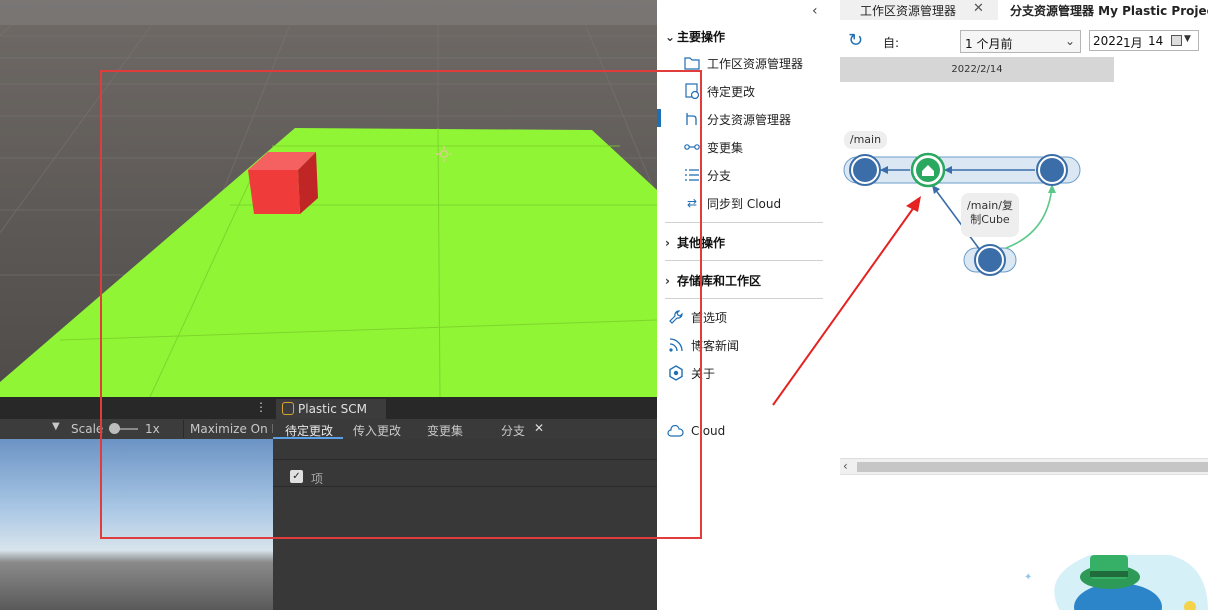  Describe the element at coordinates (815, 11) in the screenshot. I see `collapse-sidebar-icon: ‹` at that location.